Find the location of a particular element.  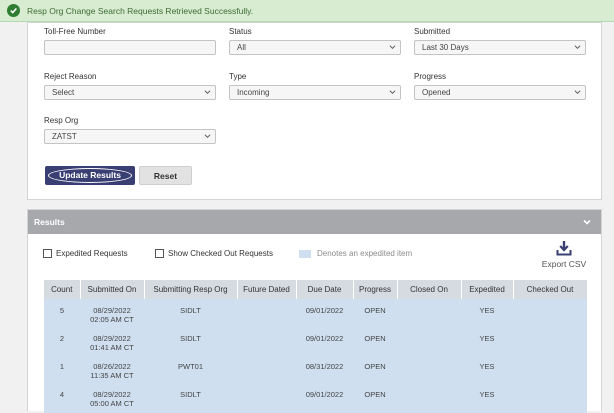

status-select: All is located at coordinates (315, 47).